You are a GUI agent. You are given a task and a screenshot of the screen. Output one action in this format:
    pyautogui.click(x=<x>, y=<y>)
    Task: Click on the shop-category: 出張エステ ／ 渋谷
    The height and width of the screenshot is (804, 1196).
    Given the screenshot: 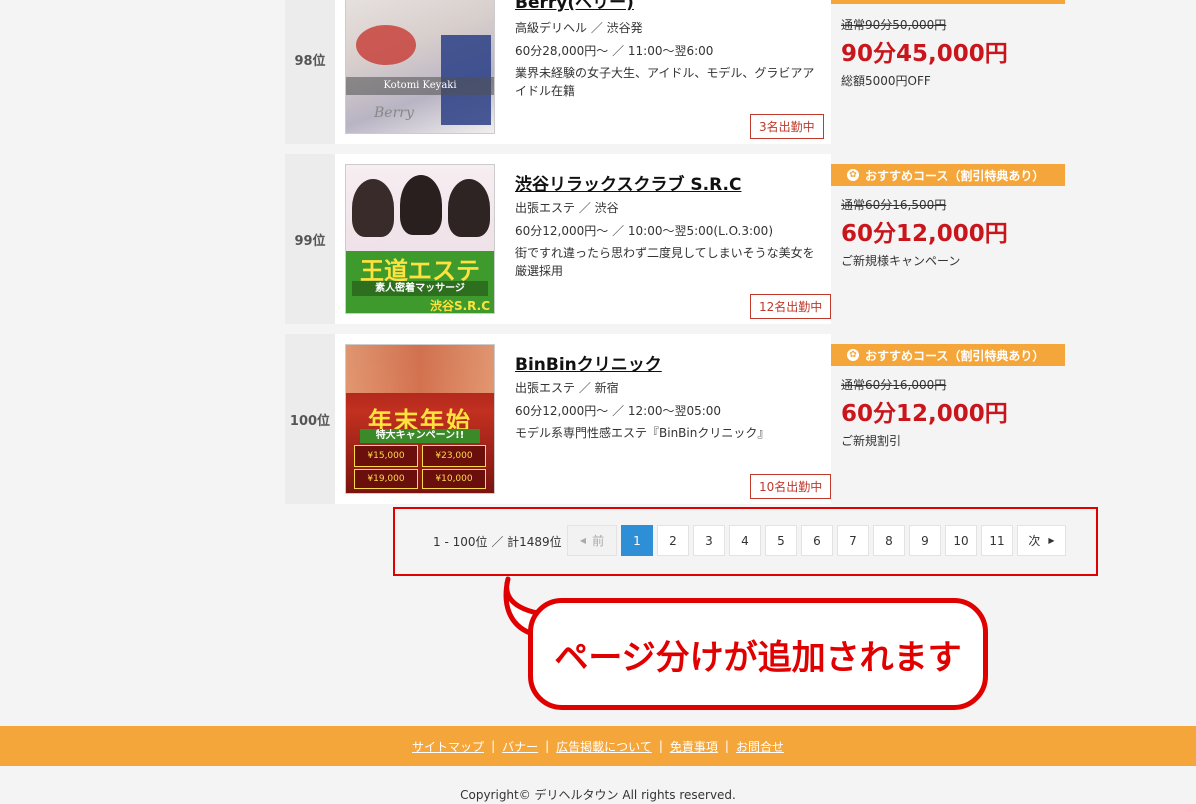 What is the action you would take?
    pyautogui.click(x=567, y=208)
    